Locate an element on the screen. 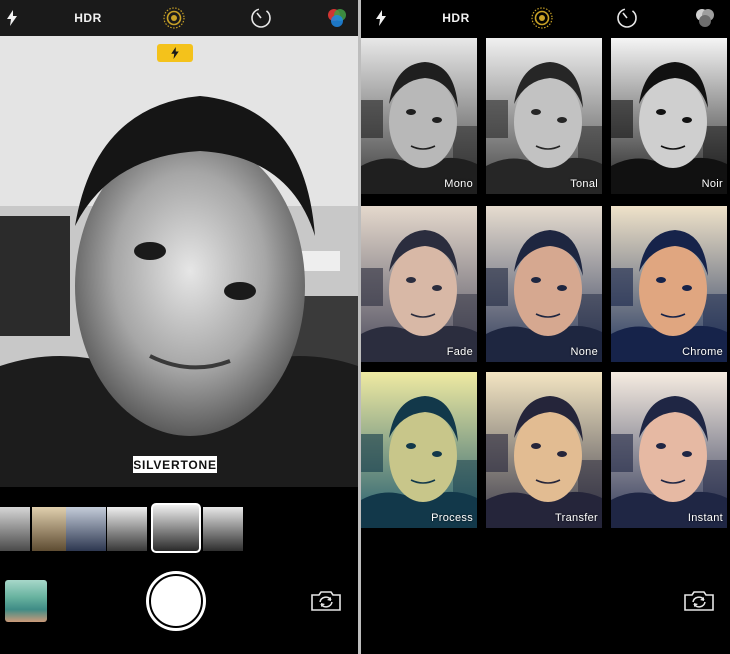 The image size is (730, 654). filter-option-label: Mono is located at coordinates (458, 184).